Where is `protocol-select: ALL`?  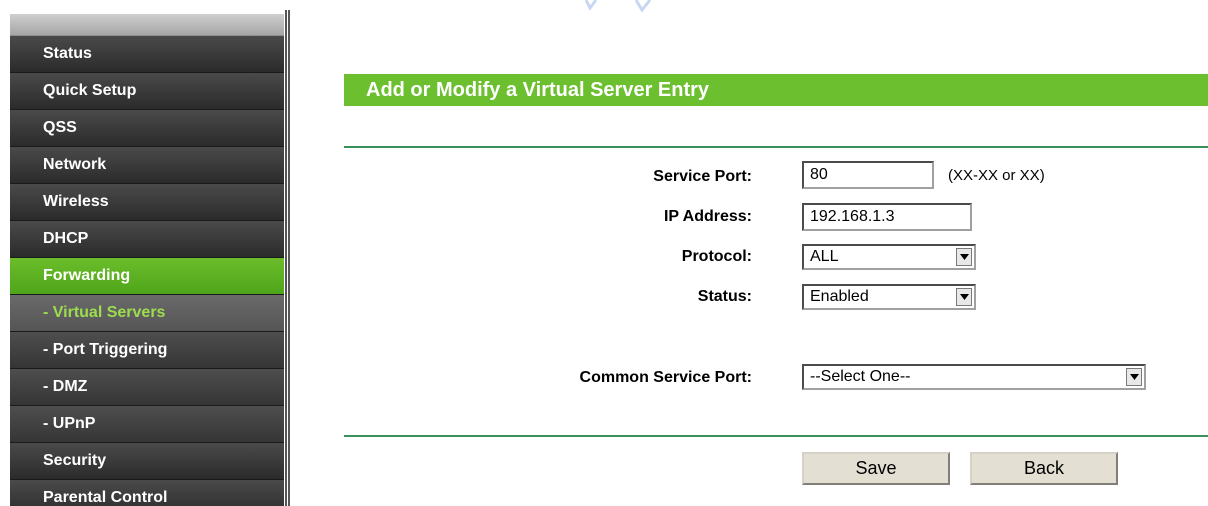
protocol-select: ALL is located at coordinates (889, 257).